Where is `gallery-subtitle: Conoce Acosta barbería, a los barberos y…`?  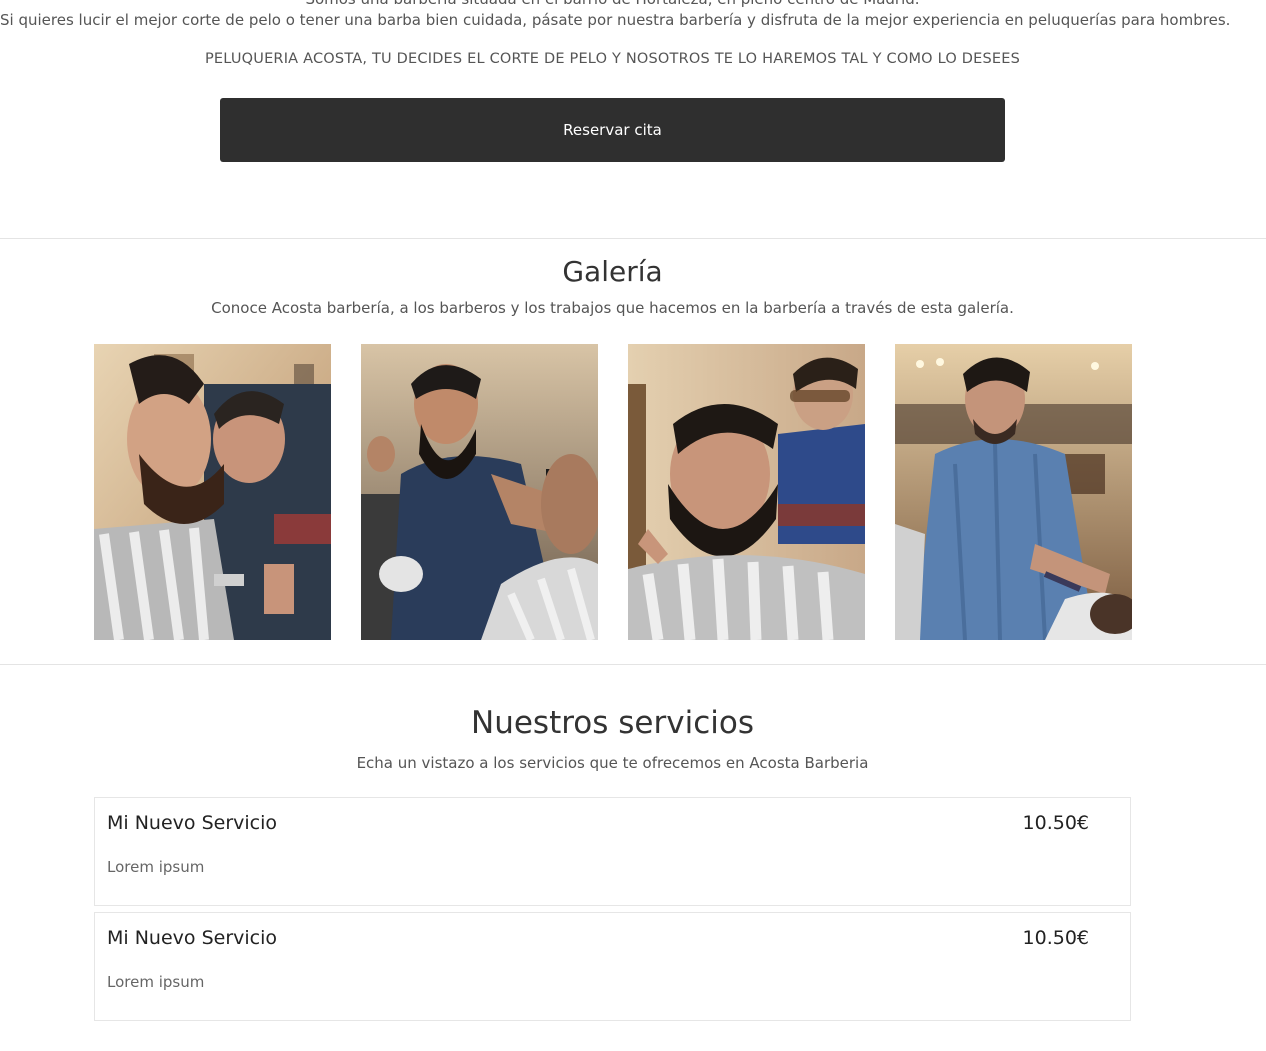
gallery-subtitle: Conoce Acosta barbería, a los barberos y… is located at coordinates (612, 308).